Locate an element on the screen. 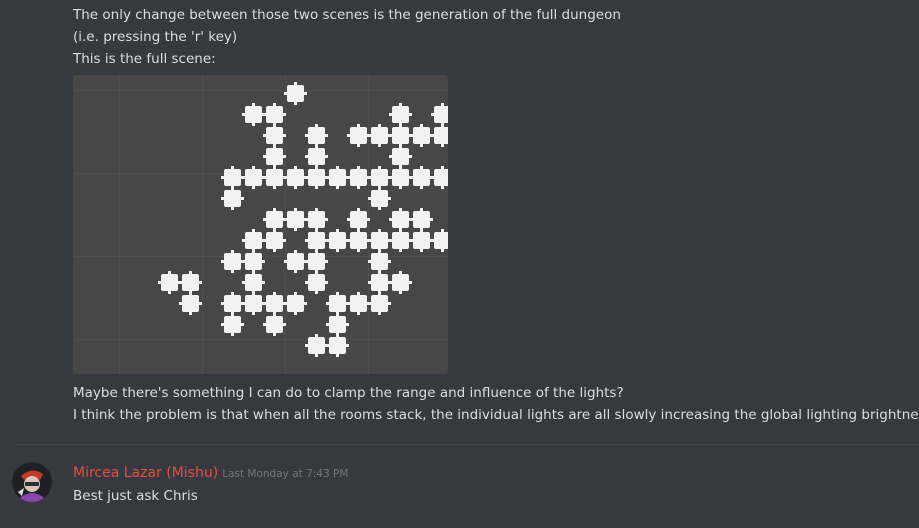 This screenshot has height=528, width=919. author-name: Mircea Lazar (Mishu) is located at coordinates (145, 473).